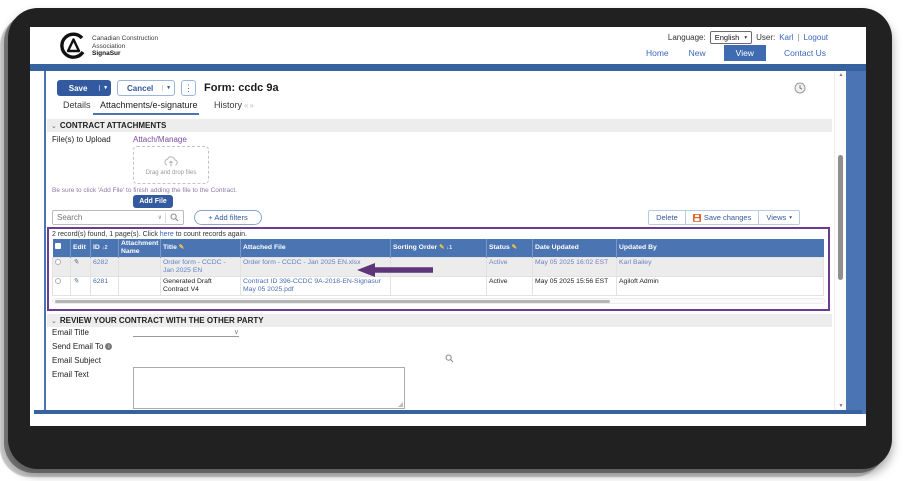 This screenshot has width=903, height=481. Describe the element at coordinates (574, 248) in the screenshot. I see `col-header-date-updated: Date Updated` at that location.